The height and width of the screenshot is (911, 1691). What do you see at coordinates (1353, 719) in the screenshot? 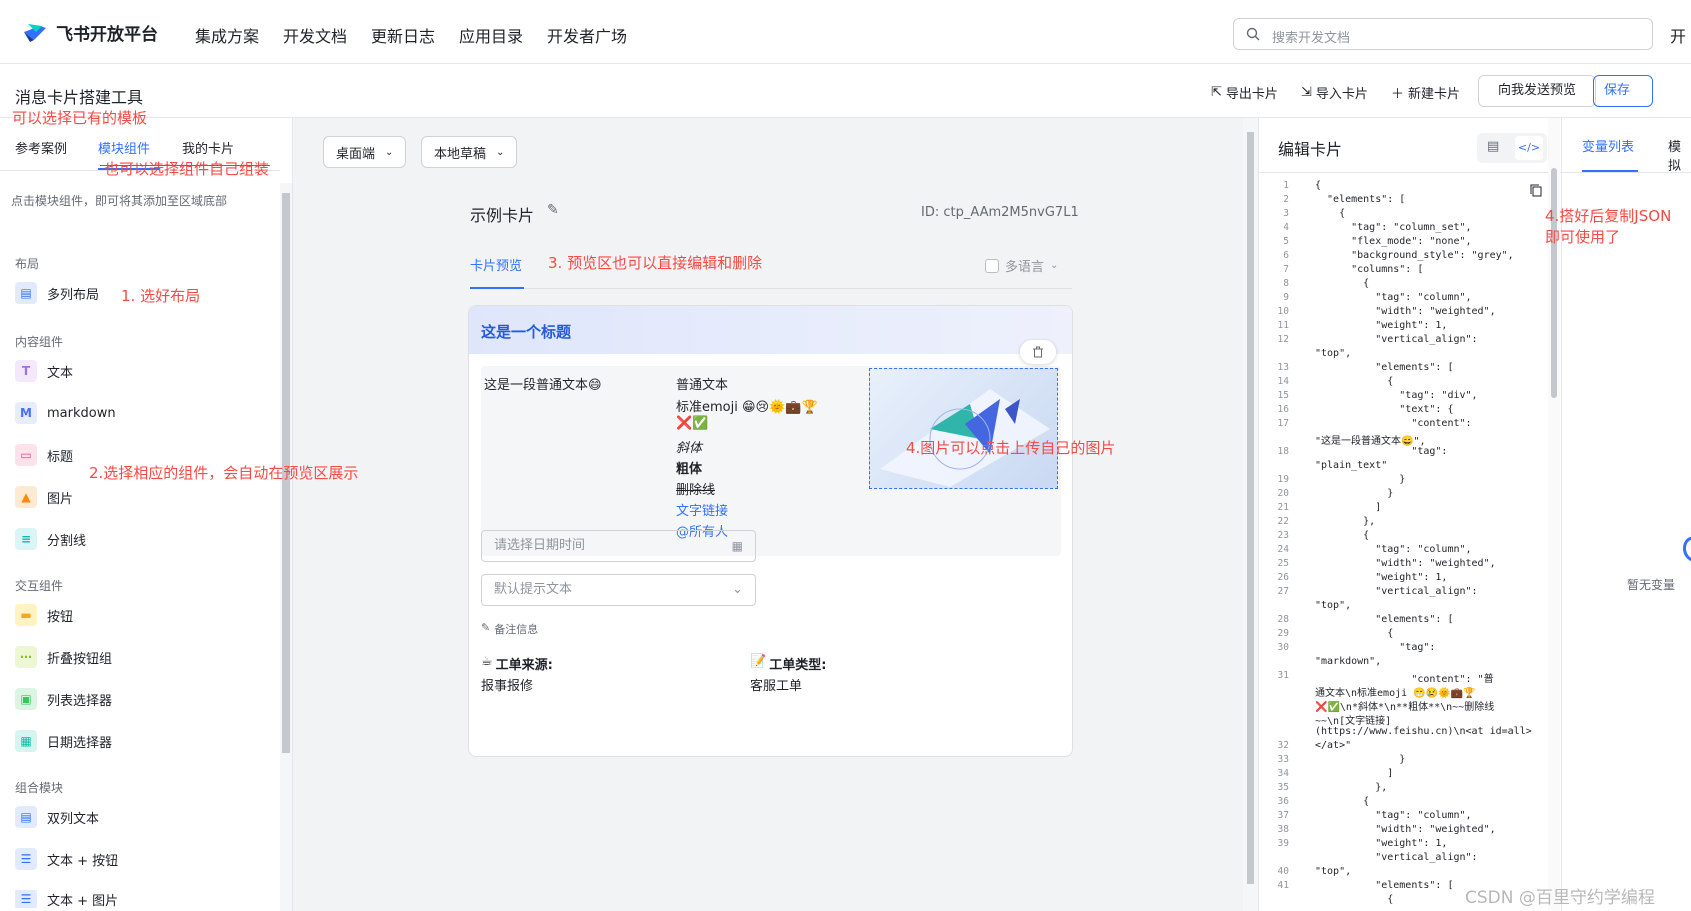
I see `code-line: ~~\n[文字链接]` at bounding box center [1353, 719].